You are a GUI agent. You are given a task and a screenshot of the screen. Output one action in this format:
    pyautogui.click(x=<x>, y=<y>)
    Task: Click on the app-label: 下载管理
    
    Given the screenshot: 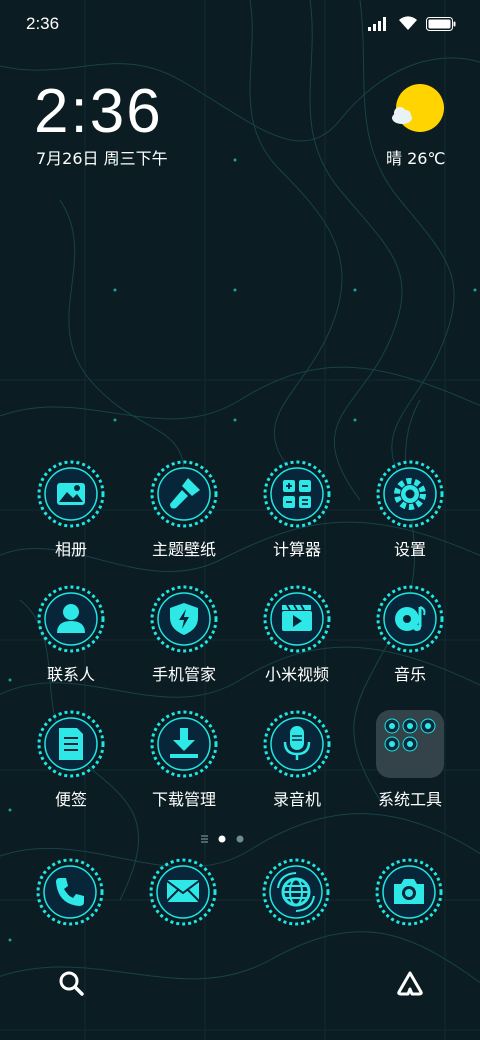 What is the action you would take?
    pyautogui.click(x=183, y=799)
    